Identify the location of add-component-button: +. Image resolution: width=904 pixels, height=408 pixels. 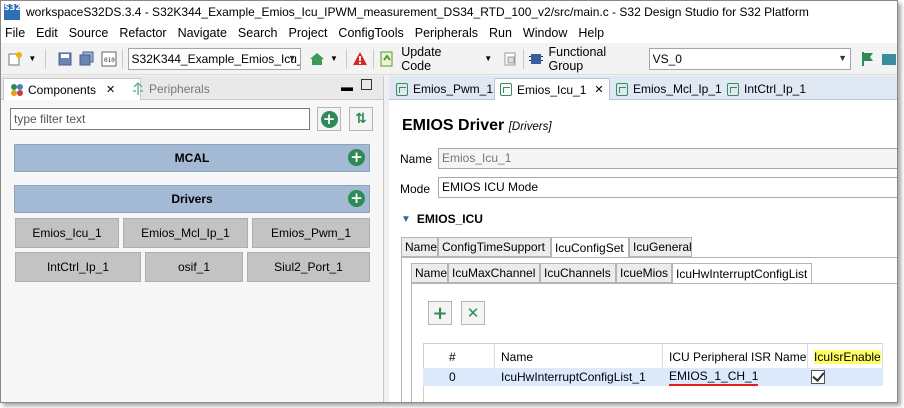
(329, 119).